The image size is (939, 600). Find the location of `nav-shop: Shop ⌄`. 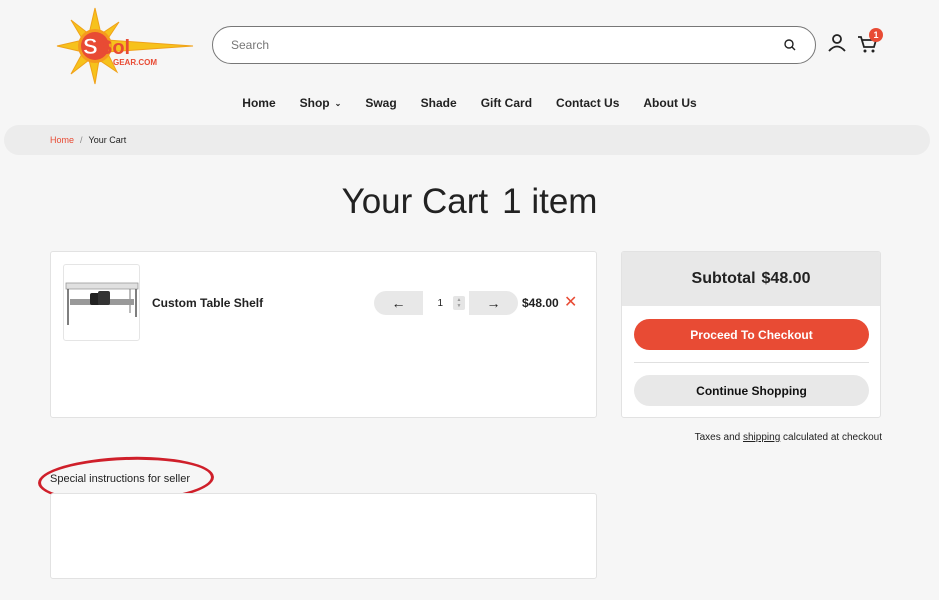

nav-shop: Shop ⌄ is located at coordinates (321, 103).